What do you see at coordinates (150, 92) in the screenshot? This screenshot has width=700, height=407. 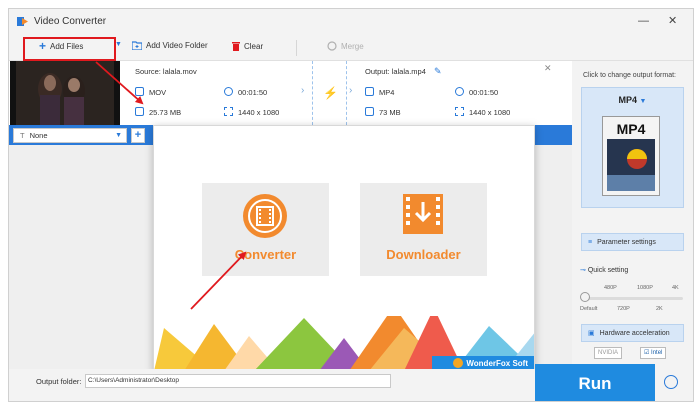 I see `source-format: MOV` at bounding box center [150, 92].